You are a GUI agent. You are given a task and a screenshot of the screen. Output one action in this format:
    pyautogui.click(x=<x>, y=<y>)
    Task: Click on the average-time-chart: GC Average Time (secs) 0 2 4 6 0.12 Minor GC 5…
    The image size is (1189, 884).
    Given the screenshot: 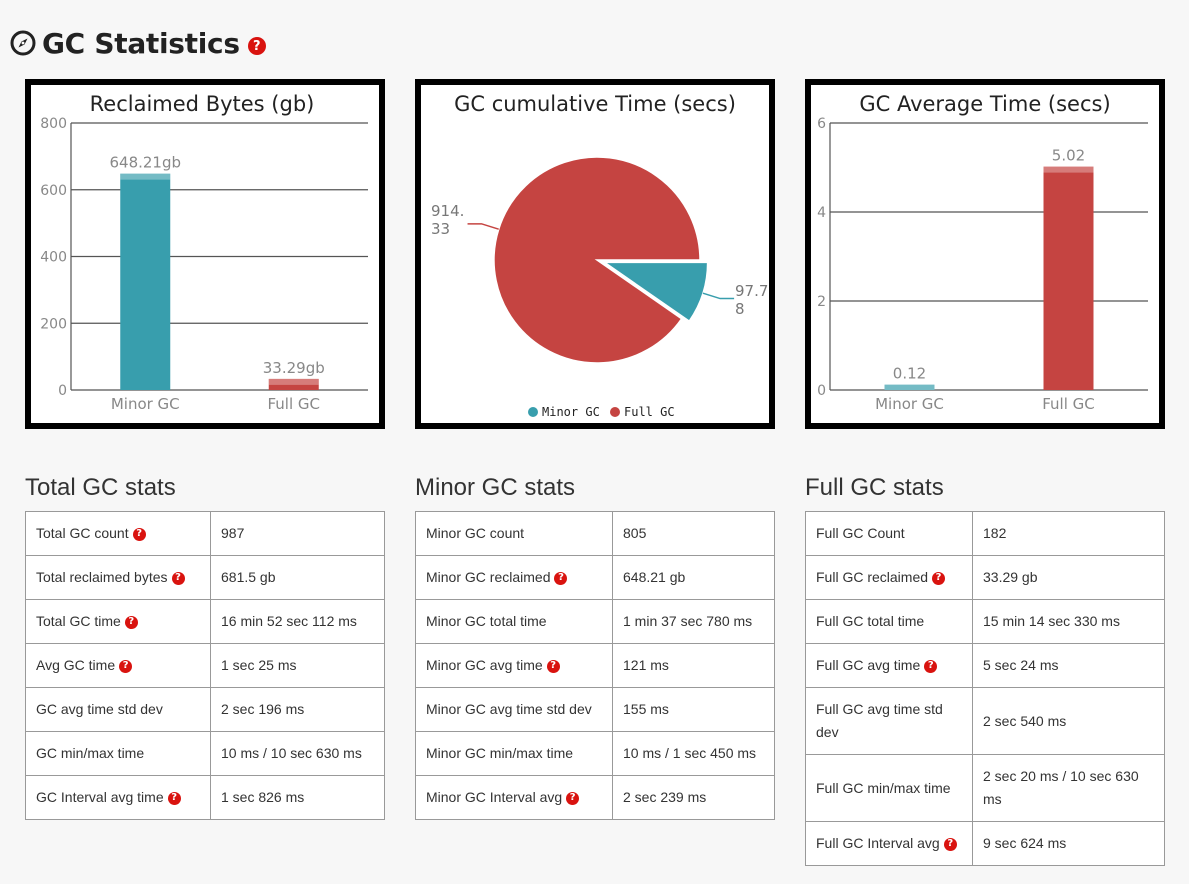 What is the action you would take?
    pyautogui.click(x=985, y=254)
    